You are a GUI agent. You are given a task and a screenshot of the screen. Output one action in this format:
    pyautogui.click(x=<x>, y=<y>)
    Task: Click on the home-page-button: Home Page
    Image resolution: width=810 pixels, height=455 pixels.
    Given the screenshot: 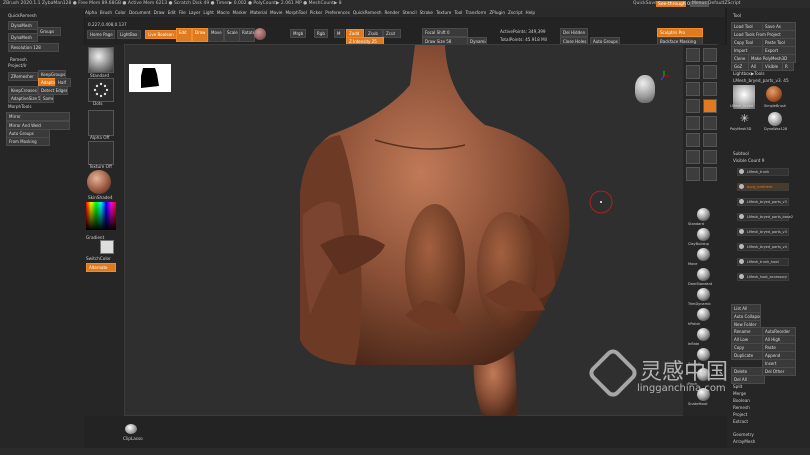 What is the action you would take?
    pyautogui.click(x=101, y=34)
    